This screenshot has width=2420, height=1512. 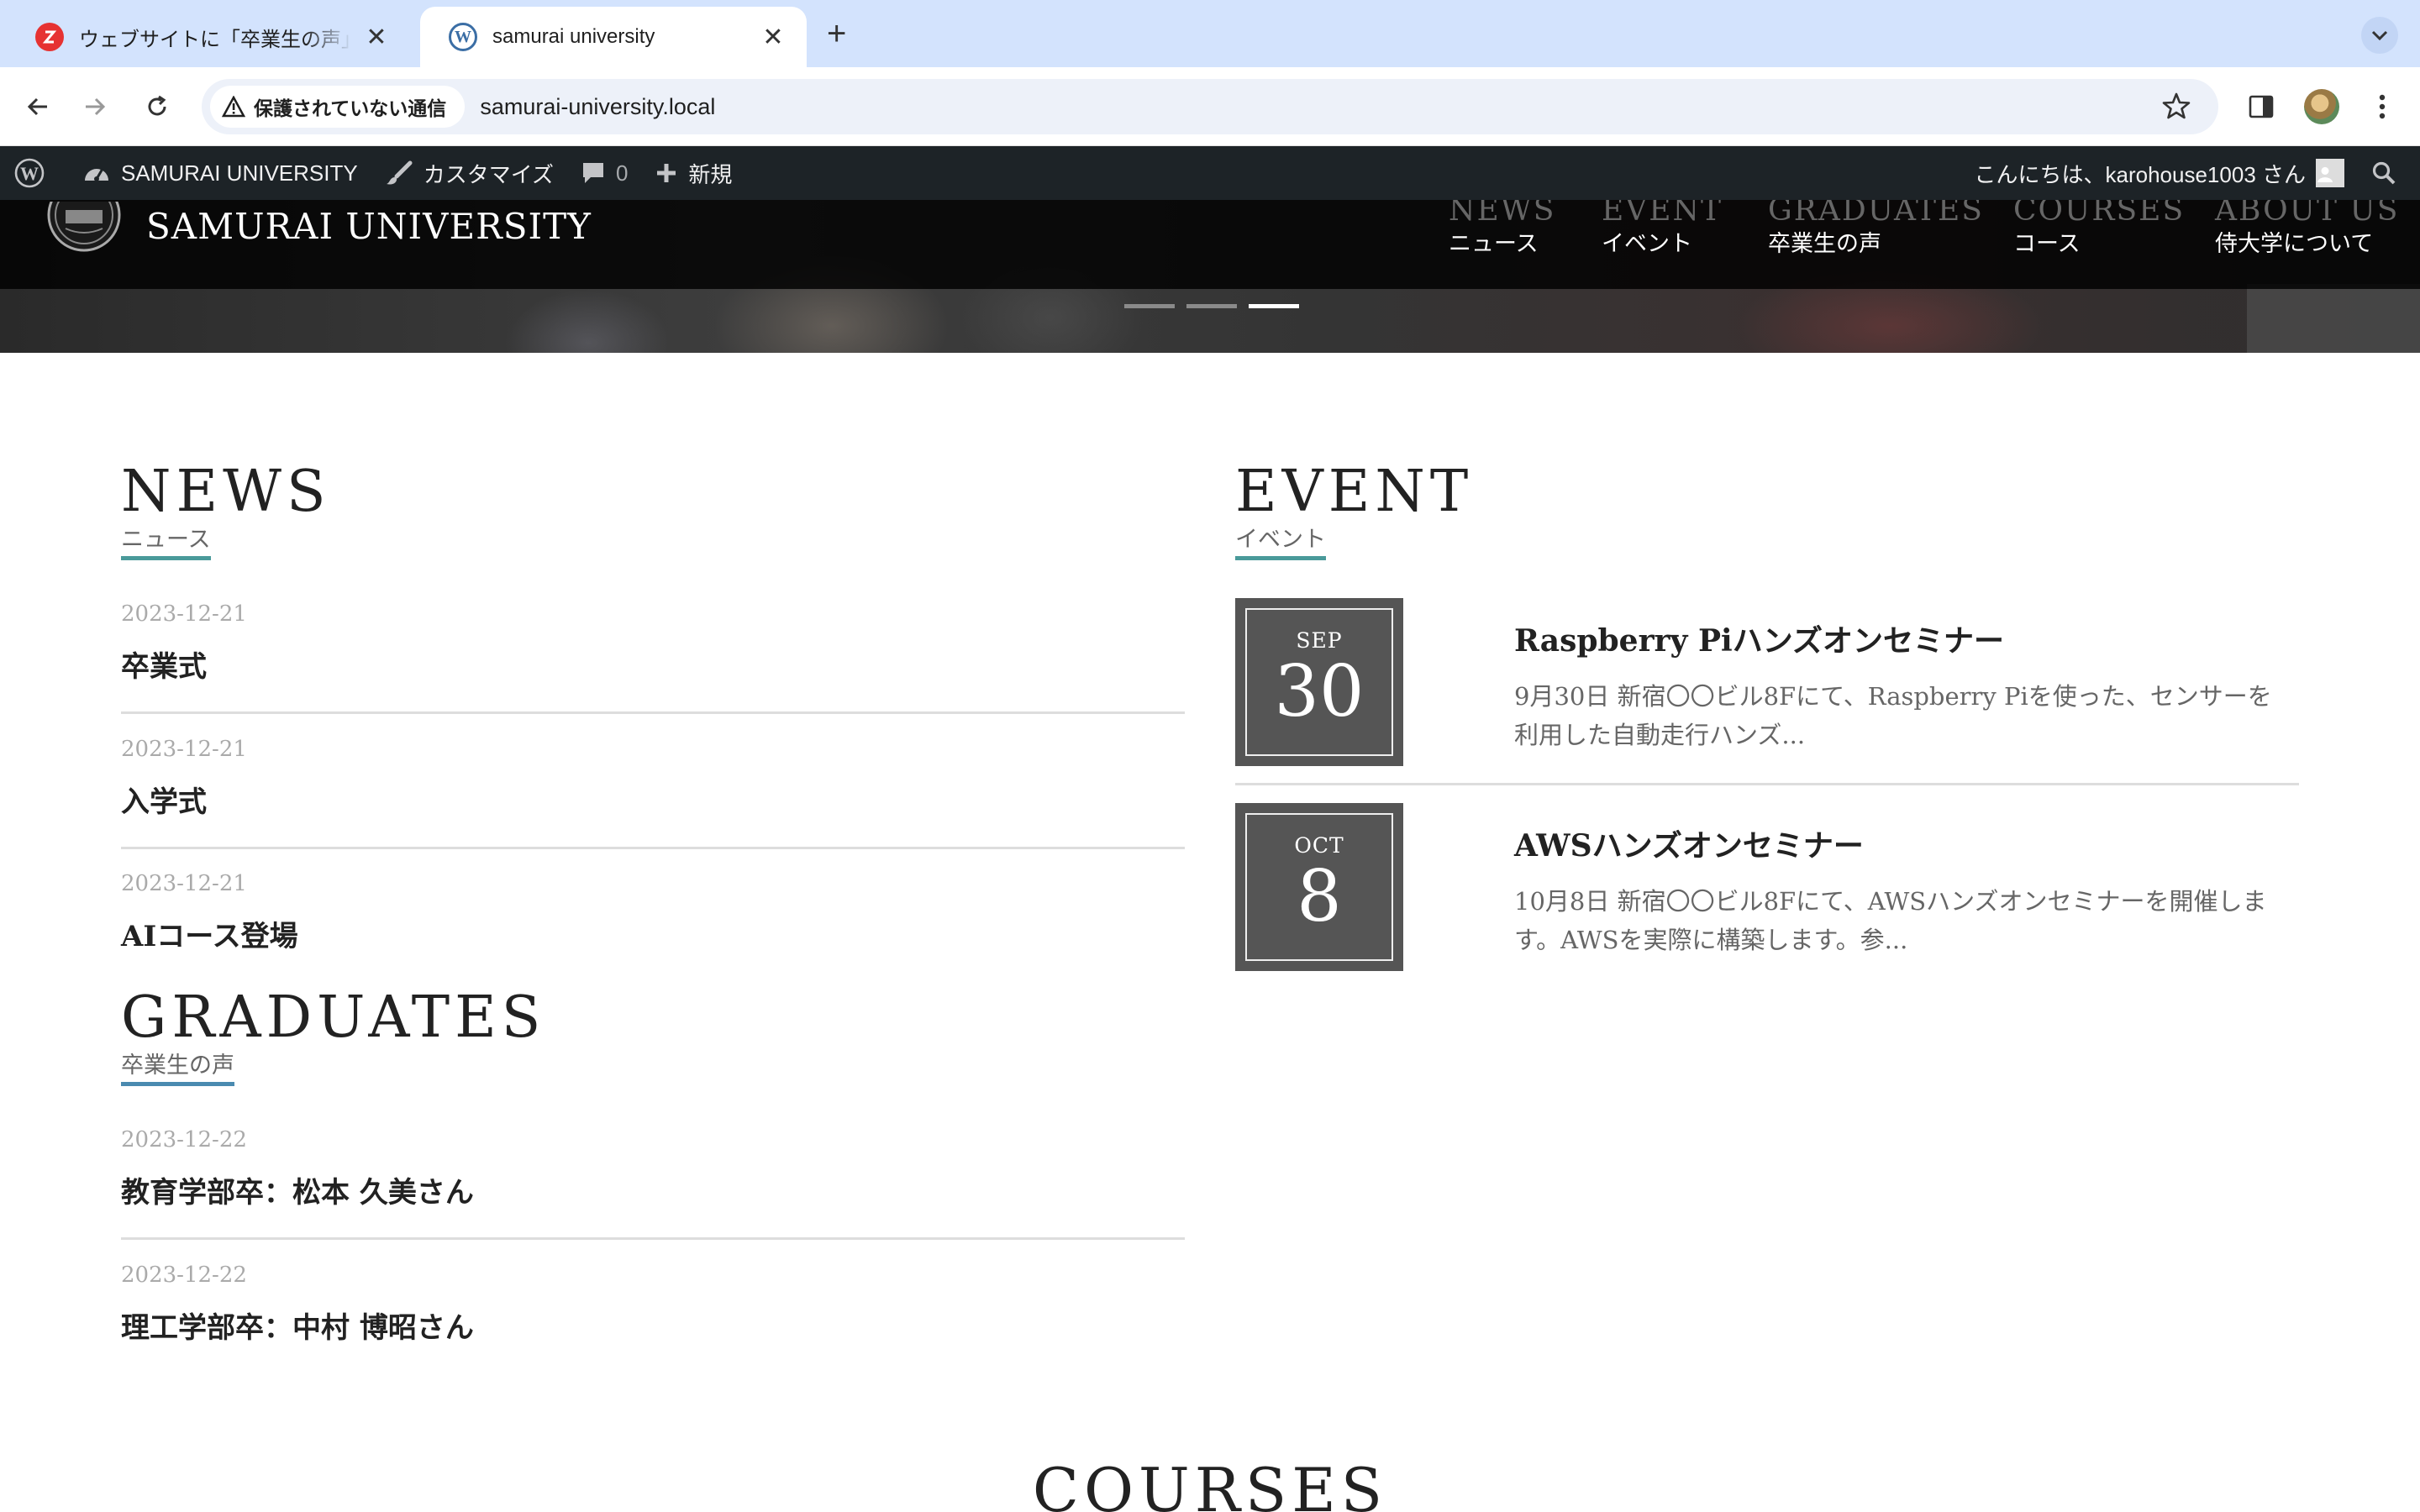 I want to click on bookmark-star-icon, so click(x=2176, y=108).